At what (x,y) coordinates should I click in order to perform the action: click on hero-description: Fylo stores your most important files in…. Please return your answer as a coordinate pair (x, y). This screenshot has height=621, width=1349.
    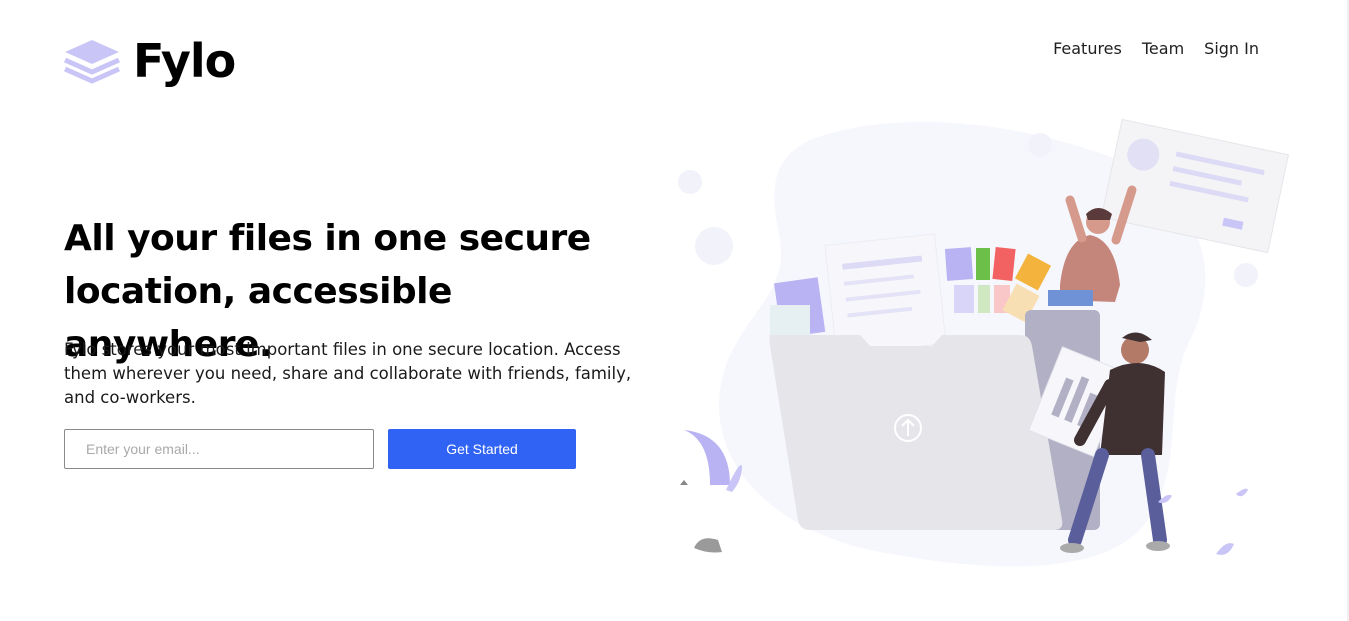
    Looking at the image, I should click on (348, 373).